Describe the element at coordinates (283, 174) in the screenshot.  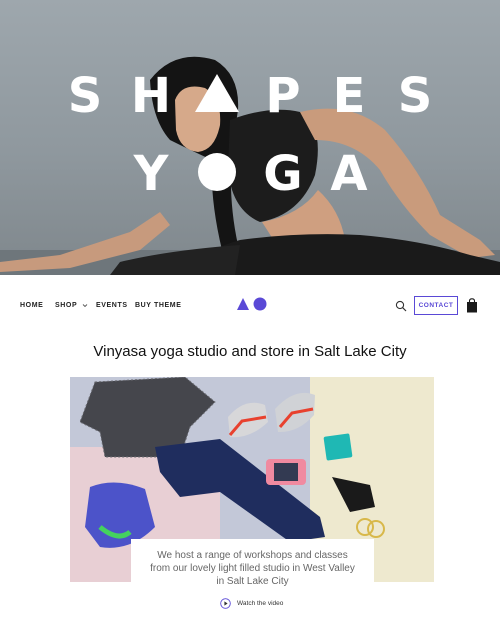
I see `logo-letter: G` at that location.